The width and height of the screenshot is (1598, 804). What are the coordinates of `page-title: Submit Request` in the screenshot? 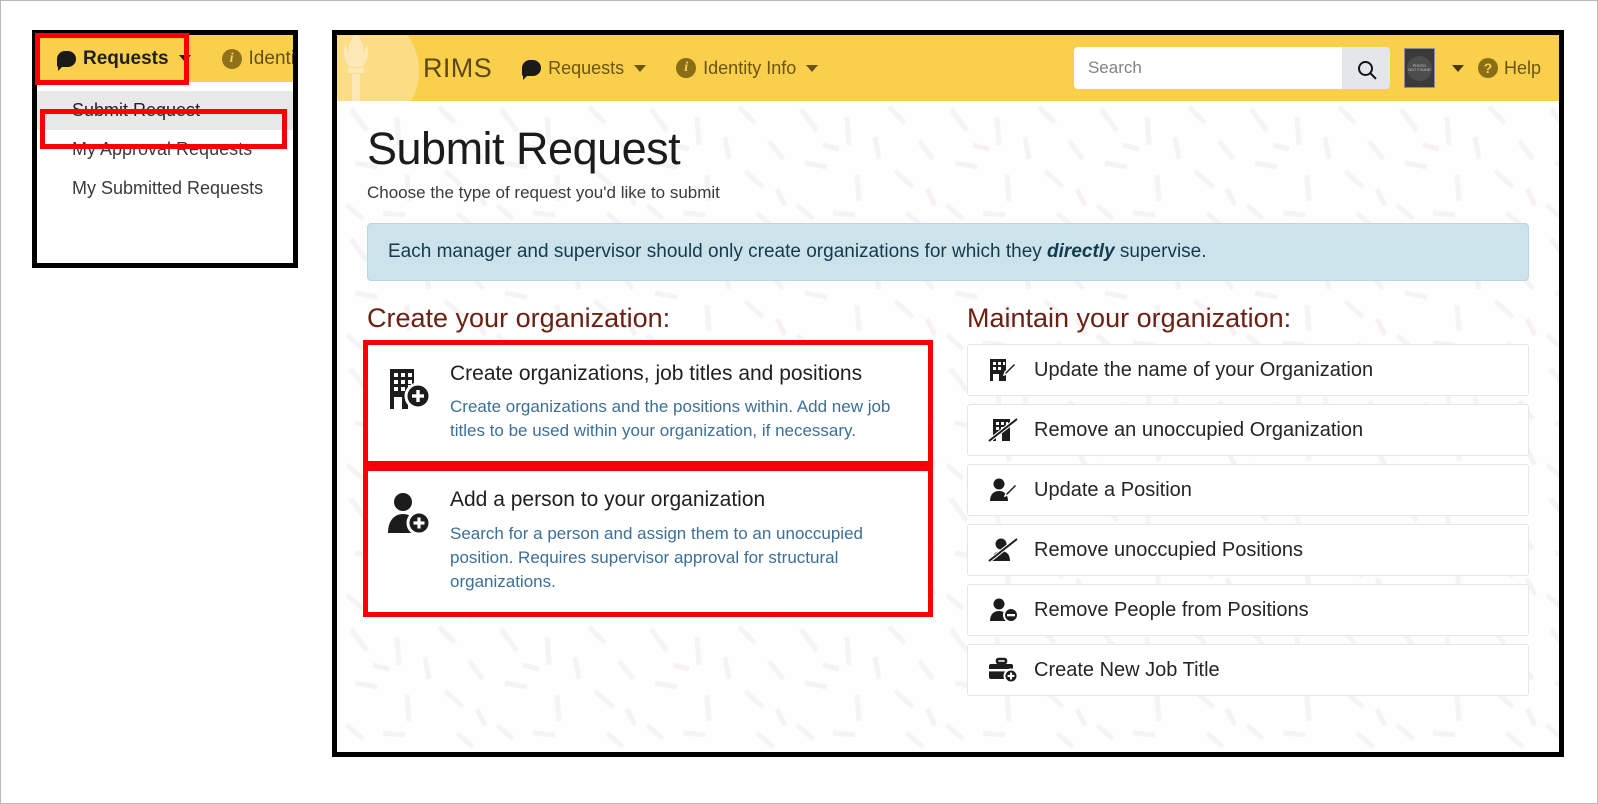 It's located at (524, 148).